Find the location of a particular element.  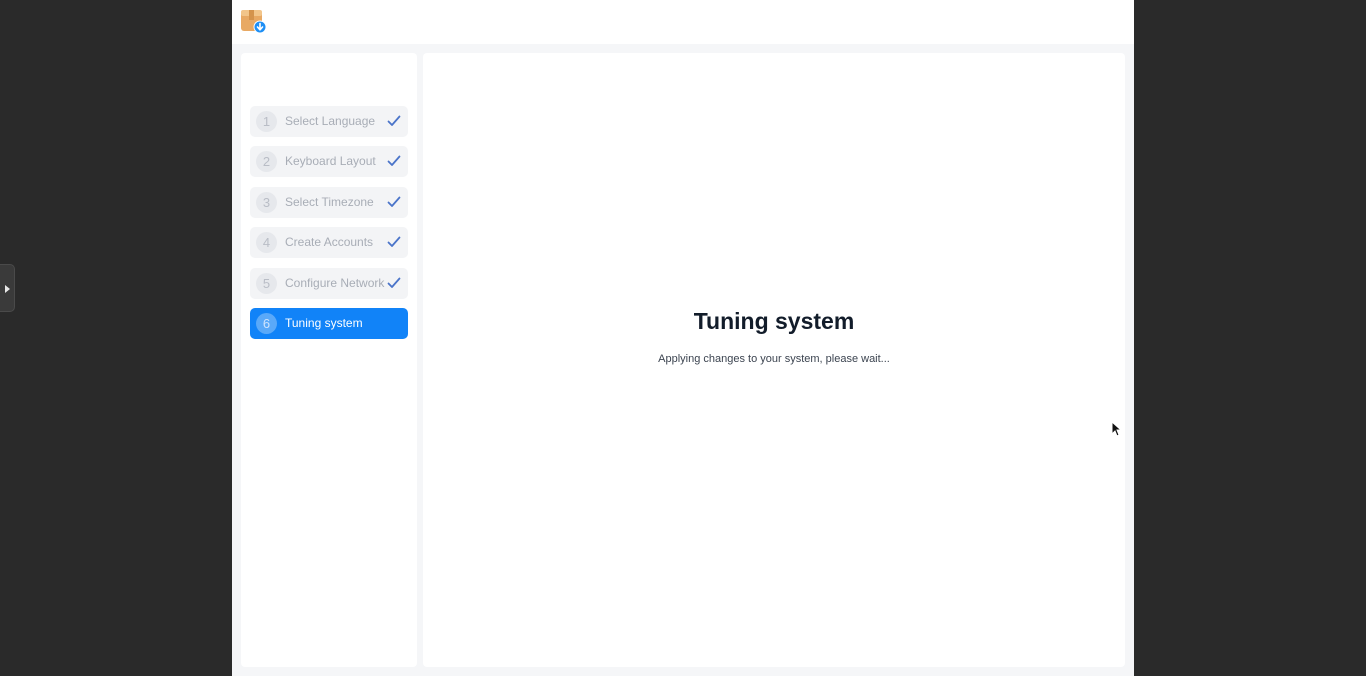

step-label: Select Language is located at coordinates (330, 121).